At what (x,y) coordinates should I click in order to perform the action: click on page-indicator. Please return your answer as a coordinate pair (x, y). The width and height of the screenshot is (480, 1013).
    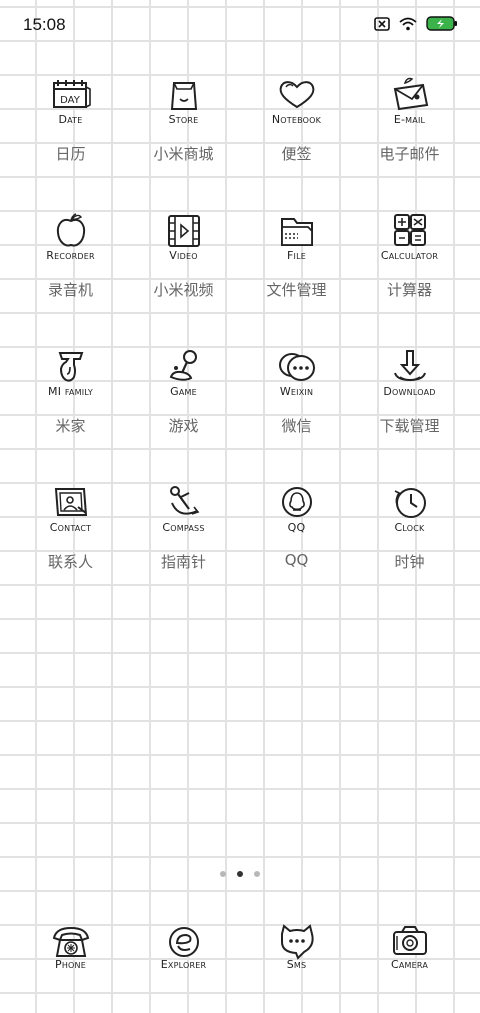
    Looking at the image, I should click on (240, 874).